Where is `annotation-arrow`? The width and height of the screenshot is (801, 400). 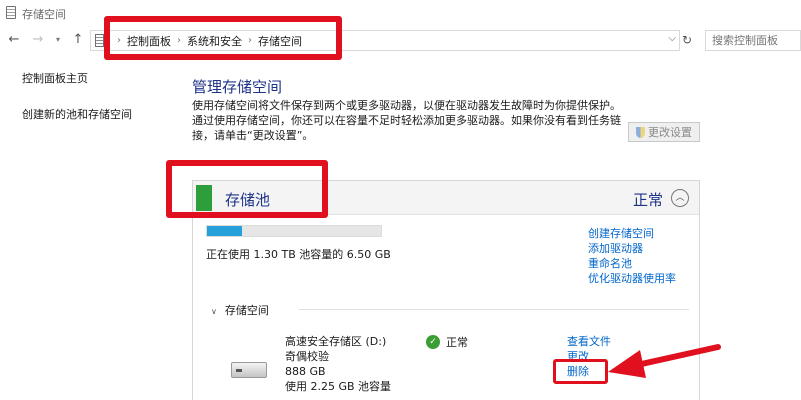
annotation-arrow is located at coordinates (664, 361).